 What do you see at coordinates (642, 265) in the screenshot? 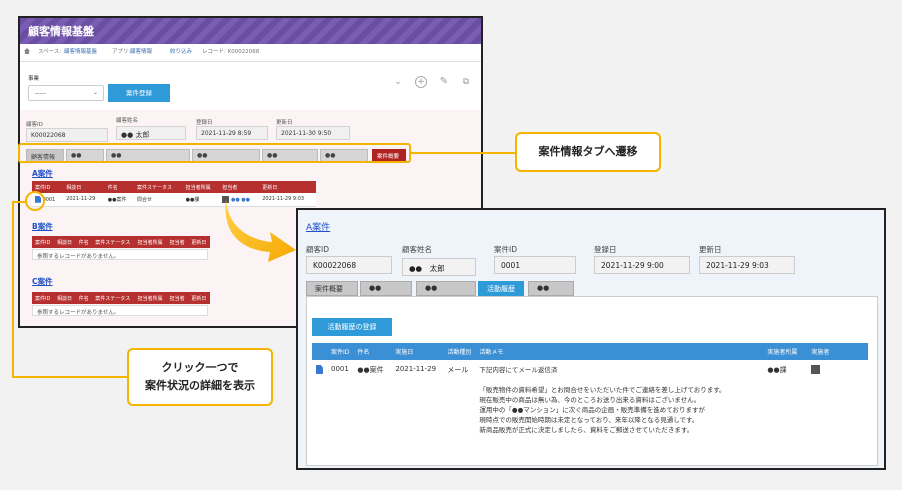
I see `registered-date-value: 2021-11-29 9:00` at bounding box center [642, 265].